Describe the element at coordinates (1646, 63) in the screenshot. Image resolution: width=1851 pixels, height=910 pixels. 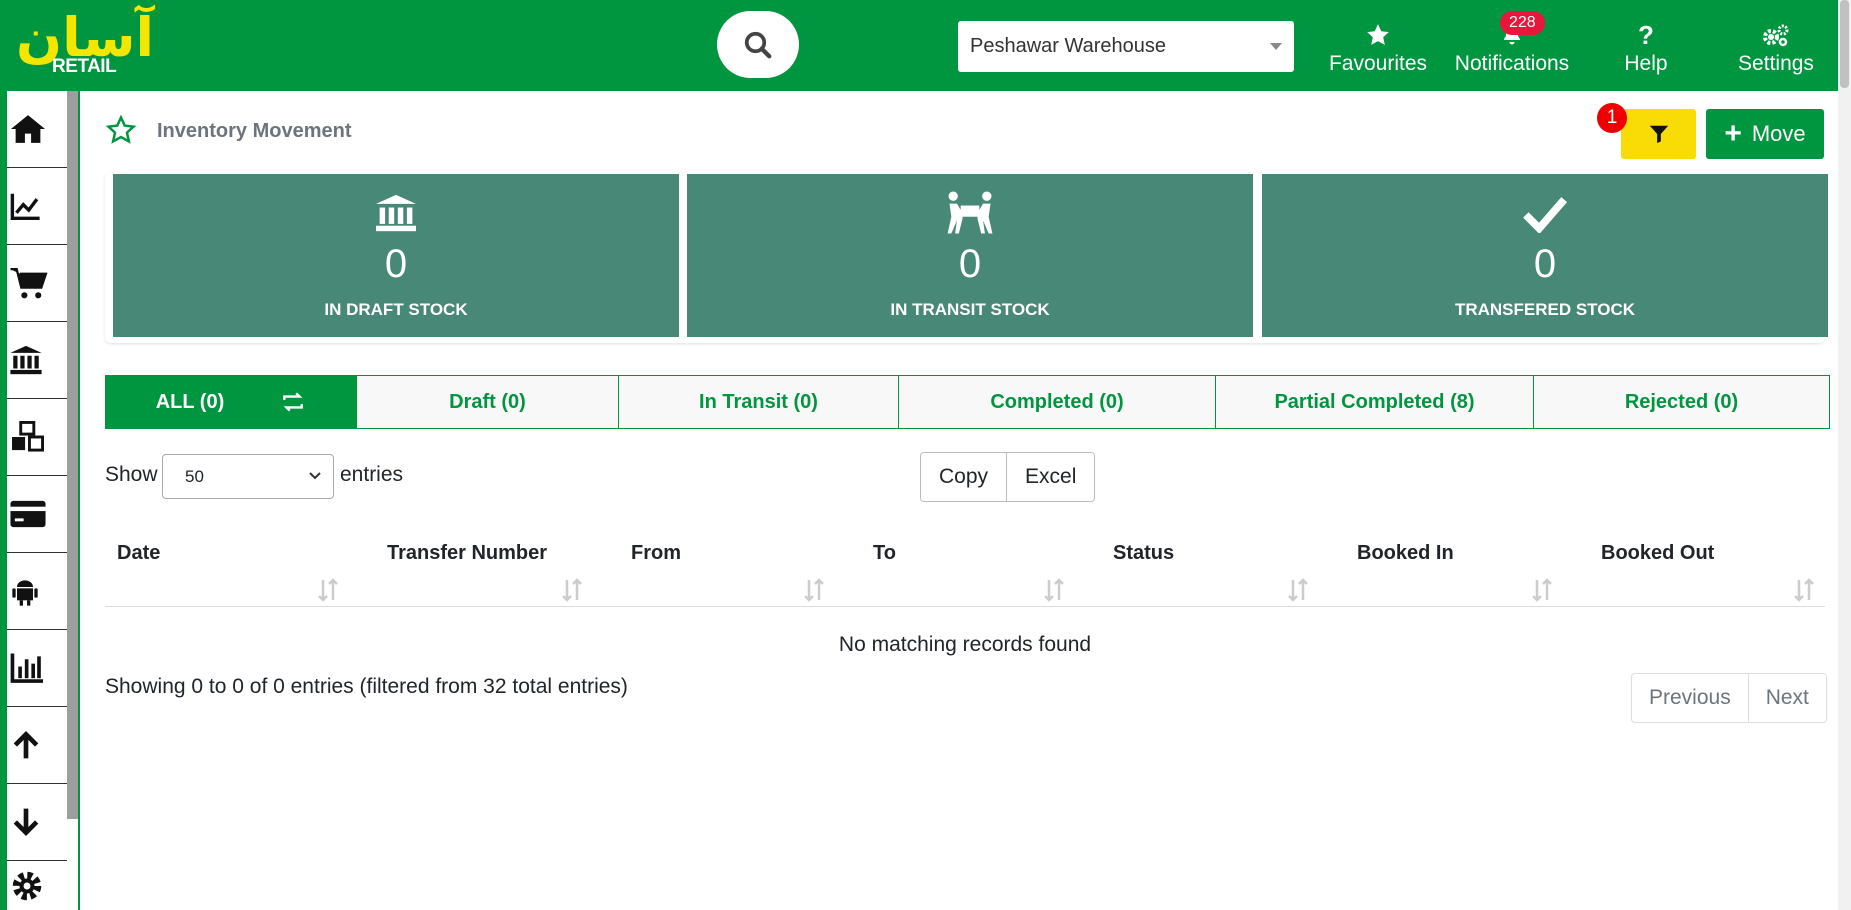
I see `nav-label: Help` at that location.